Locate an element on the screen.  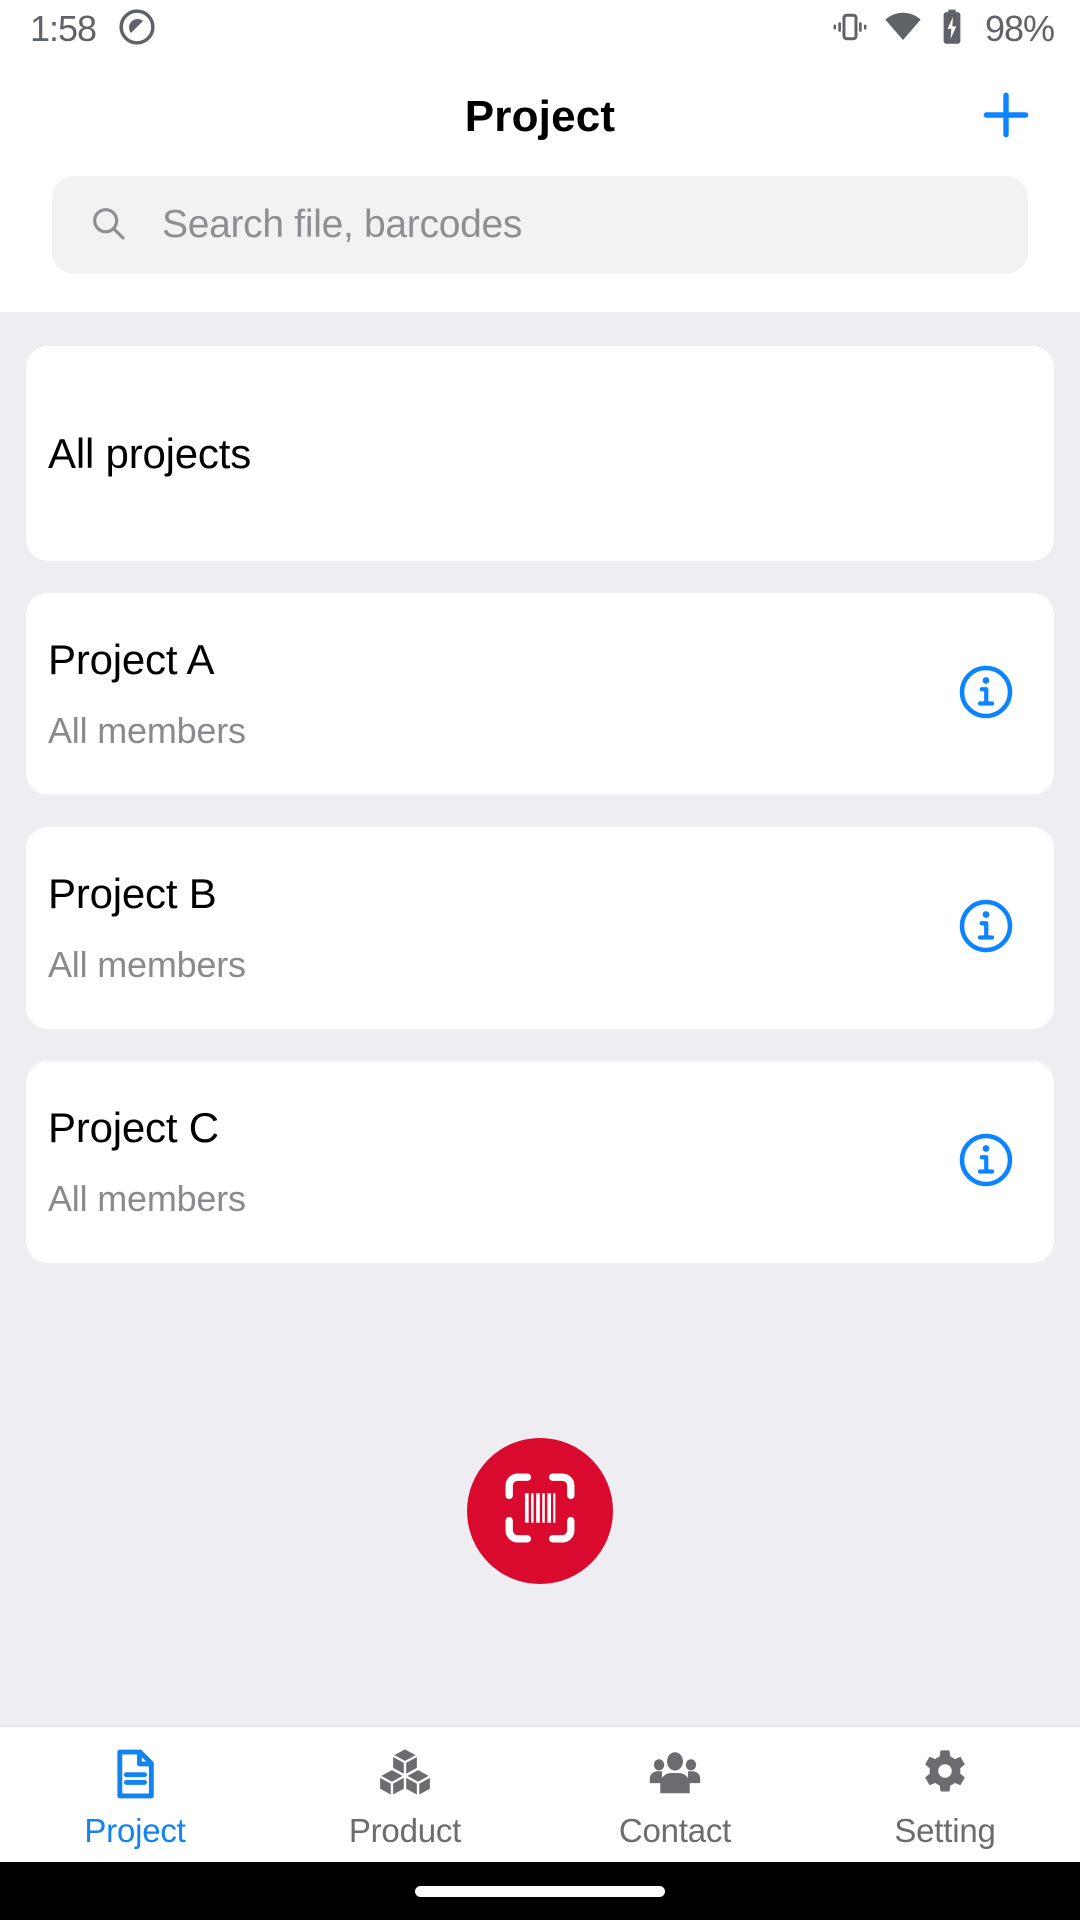
nav-tab-product: Product is located at coordinates (405, 1795).